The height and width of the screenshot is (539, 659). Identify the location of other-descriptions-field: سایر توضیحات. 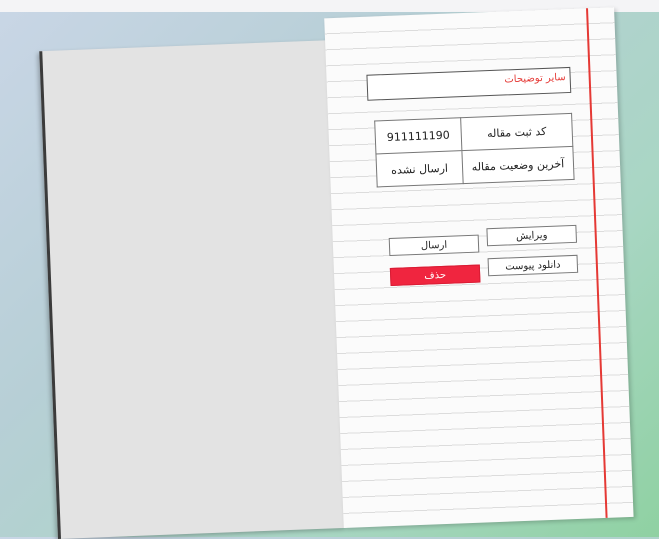
(469, 83).